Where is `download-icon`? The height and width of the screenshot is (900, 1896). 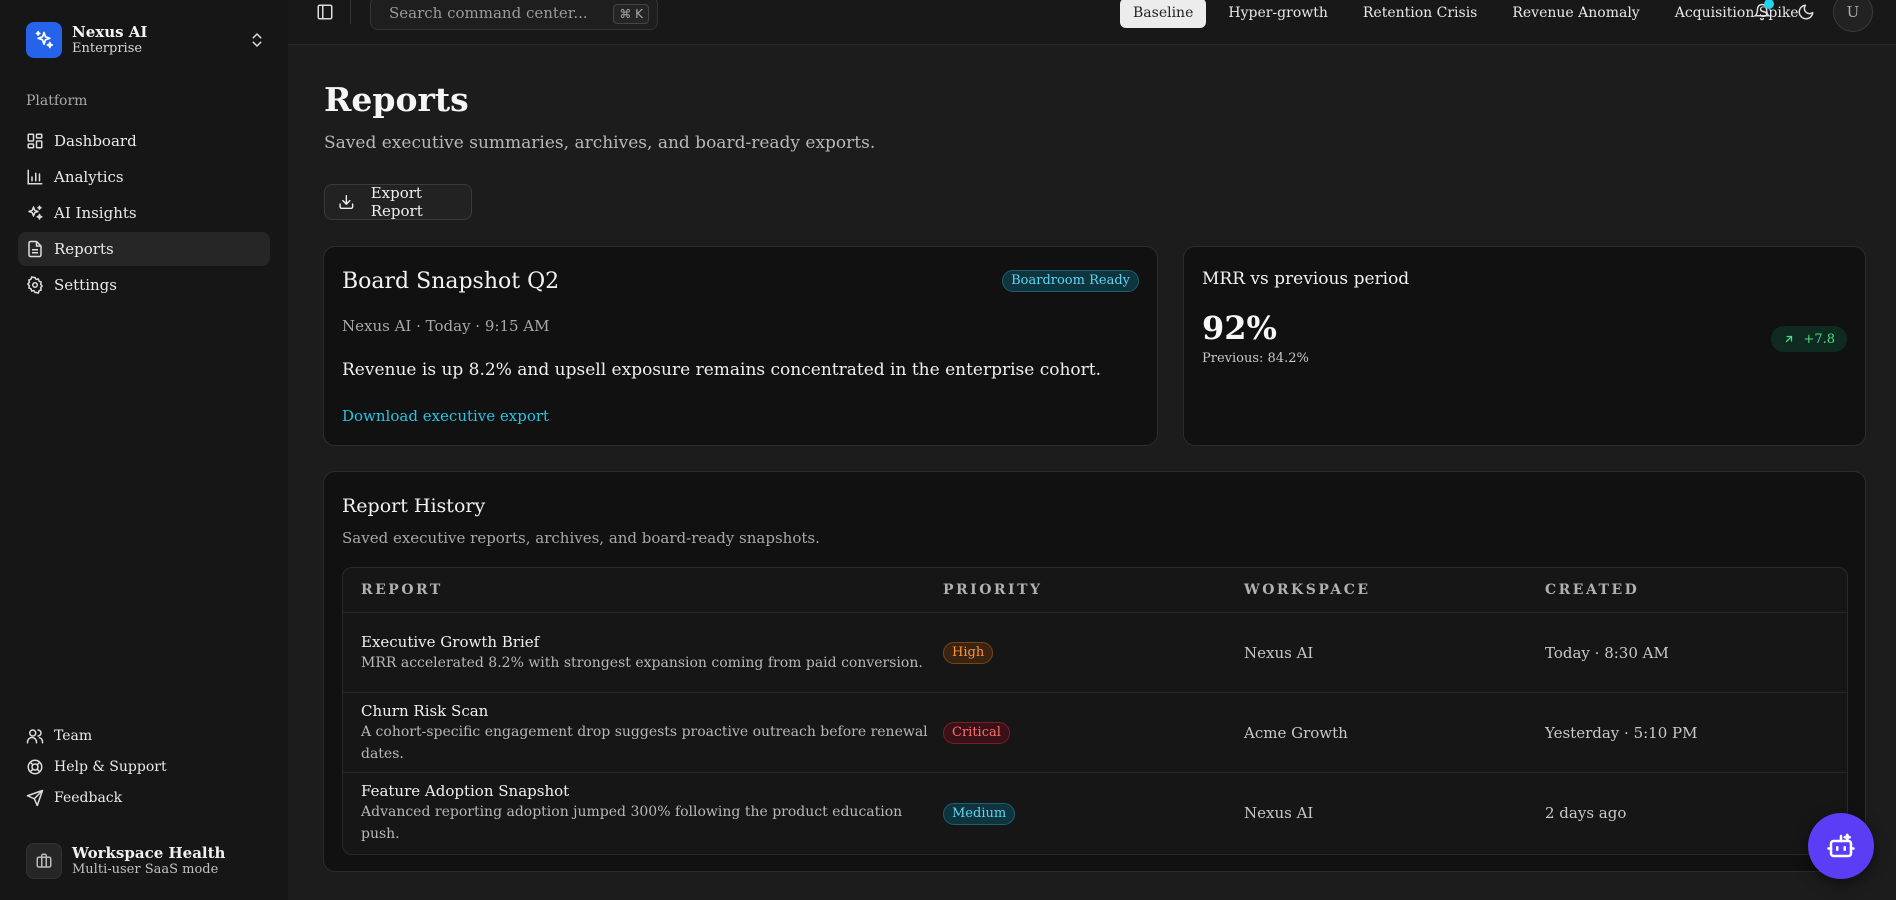 download-icon is located at coordinates (346, 202).